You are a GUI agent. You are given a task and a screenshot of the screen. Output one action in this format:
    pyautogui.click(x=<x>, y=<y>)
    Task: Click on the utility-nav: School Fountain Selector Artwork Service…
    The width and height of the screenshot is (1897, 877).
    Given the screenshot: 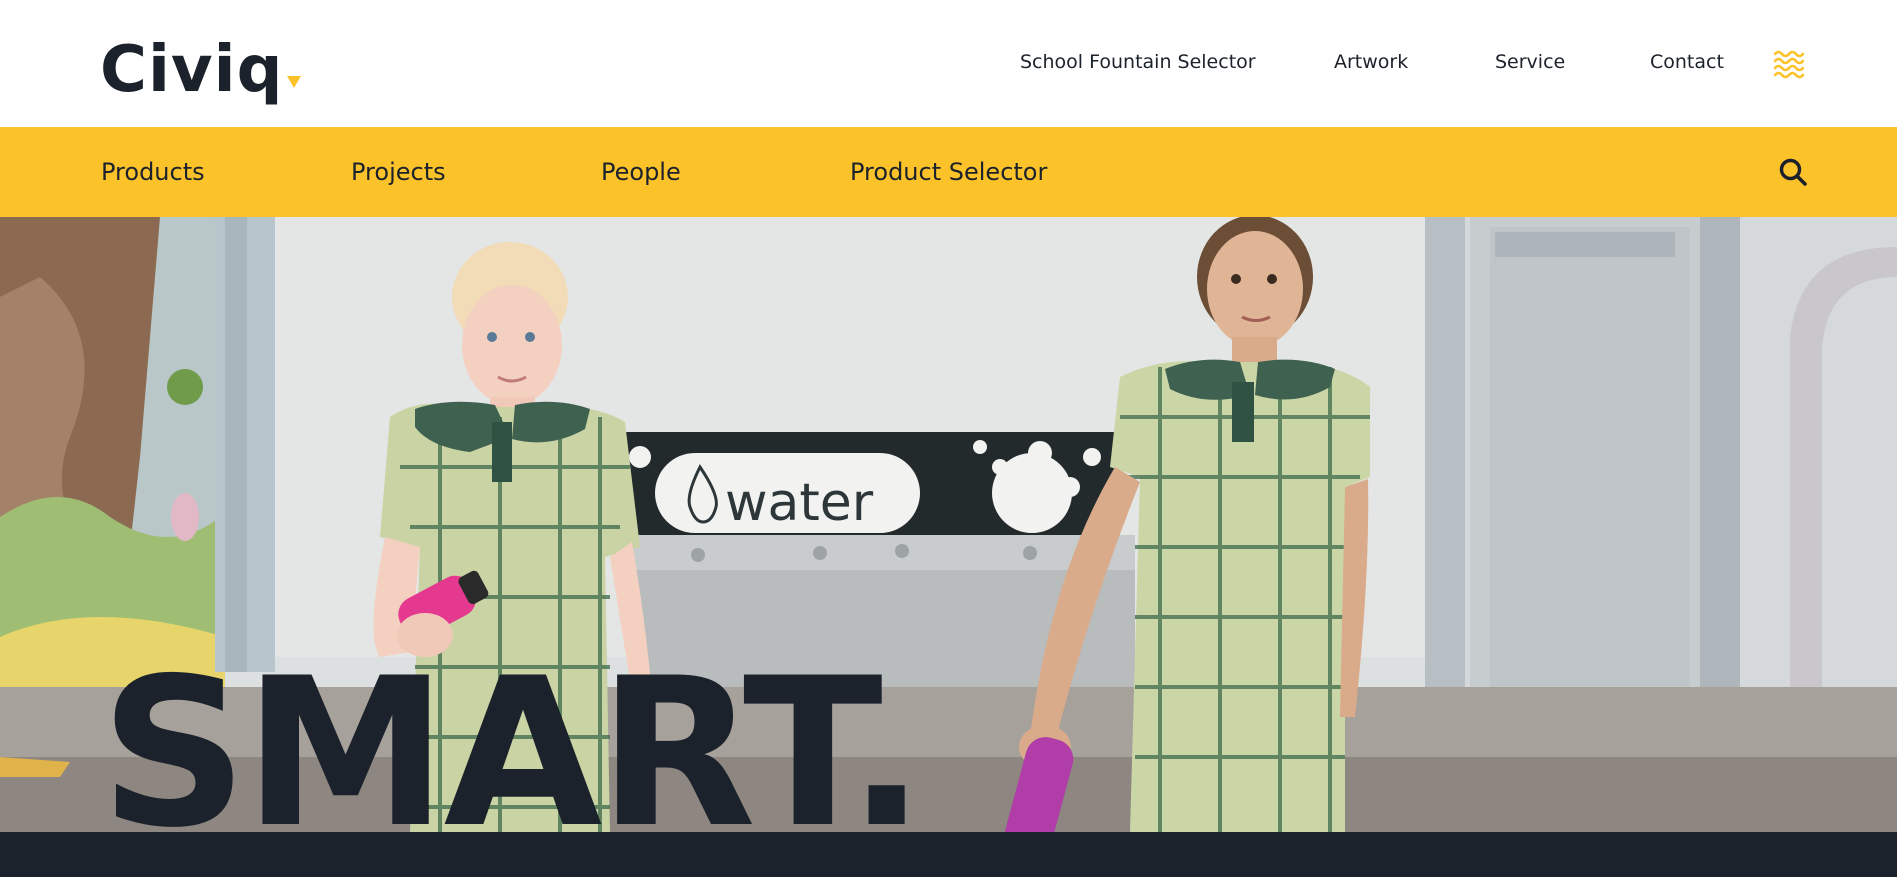 What is the action you would take?
    pyautogui.click(x=948, y=63)
    